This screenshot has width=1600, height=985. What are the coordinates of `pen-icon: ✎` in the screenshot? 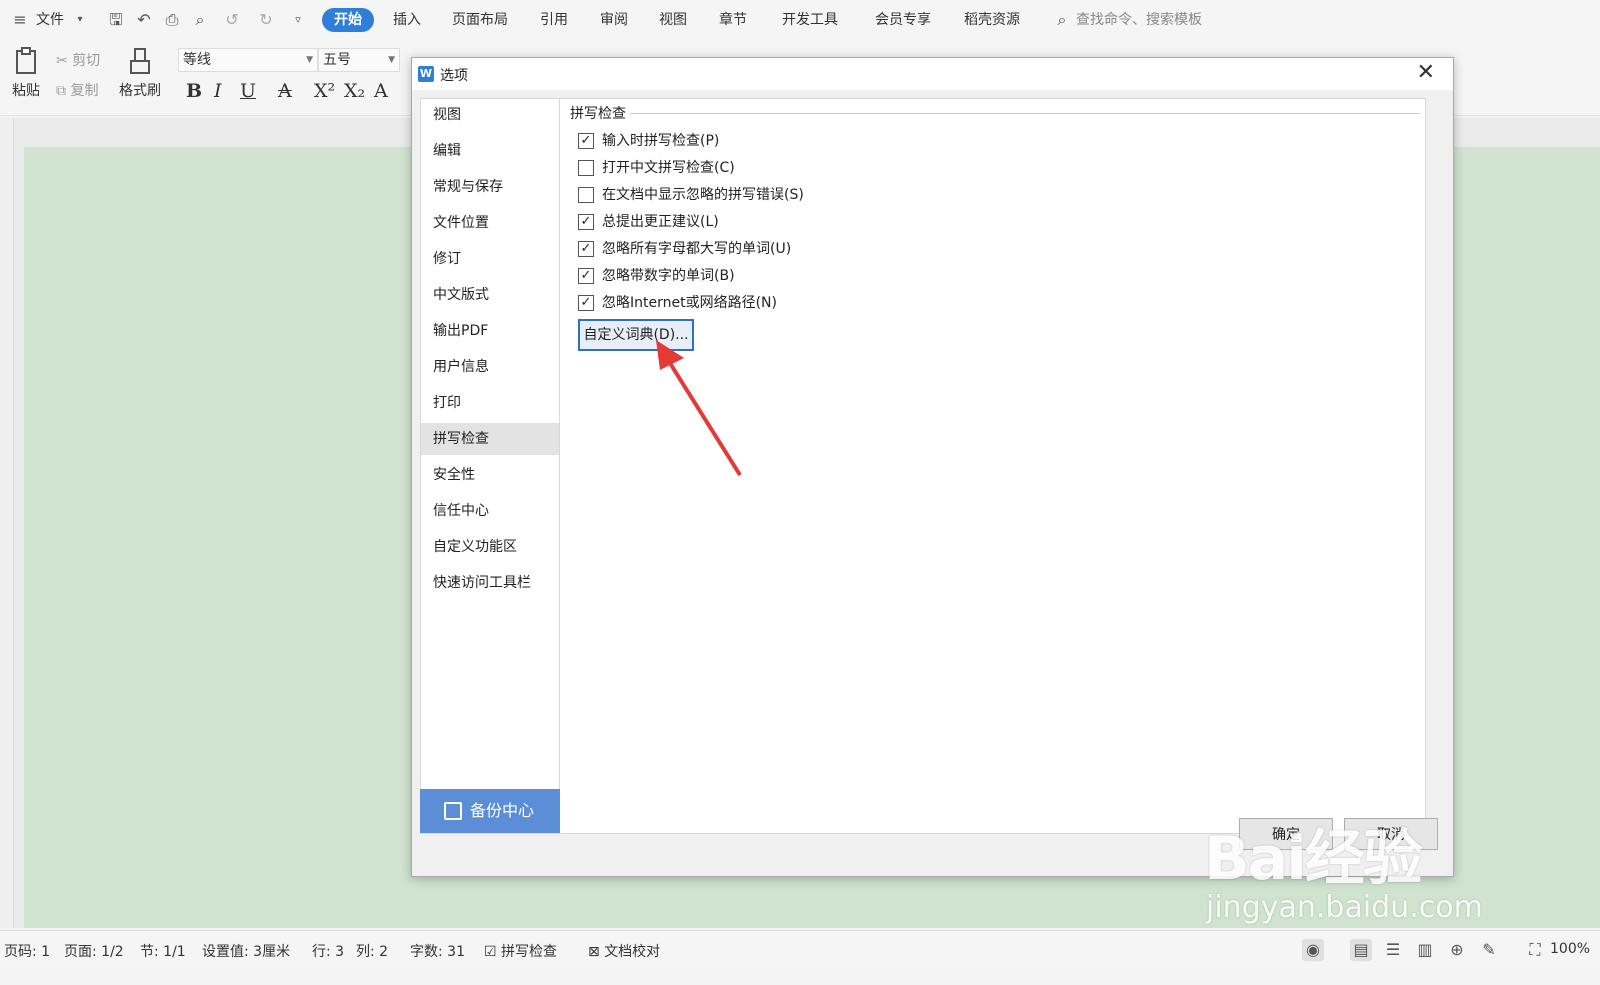 It's located at (1489, 950).